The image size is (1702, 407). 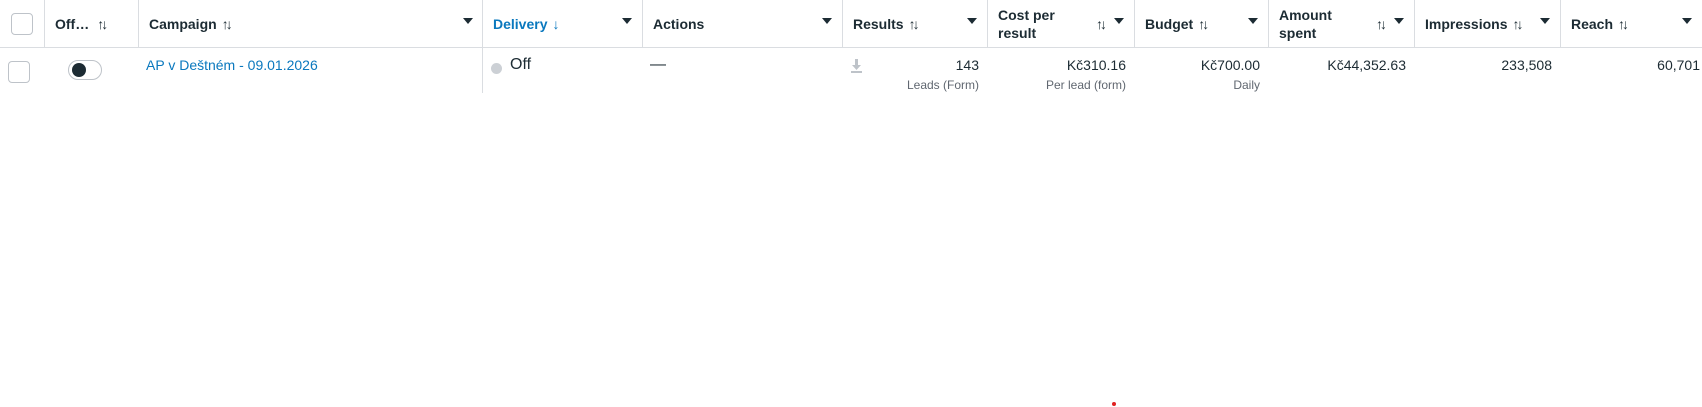 What do you see at coordinates (1096, 65) in the screenshot?
I see `cost-per-result-value: Kč310.16` at bounding box center [1096, 65].